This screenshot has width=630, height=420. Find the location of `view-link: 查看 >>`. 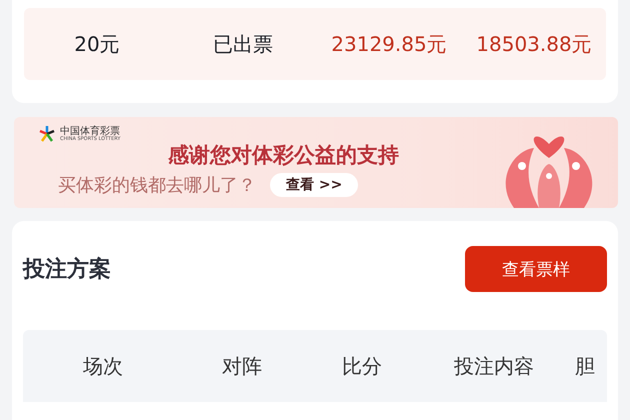

view-link: 查看 >> is located at coordinates (314, 185).